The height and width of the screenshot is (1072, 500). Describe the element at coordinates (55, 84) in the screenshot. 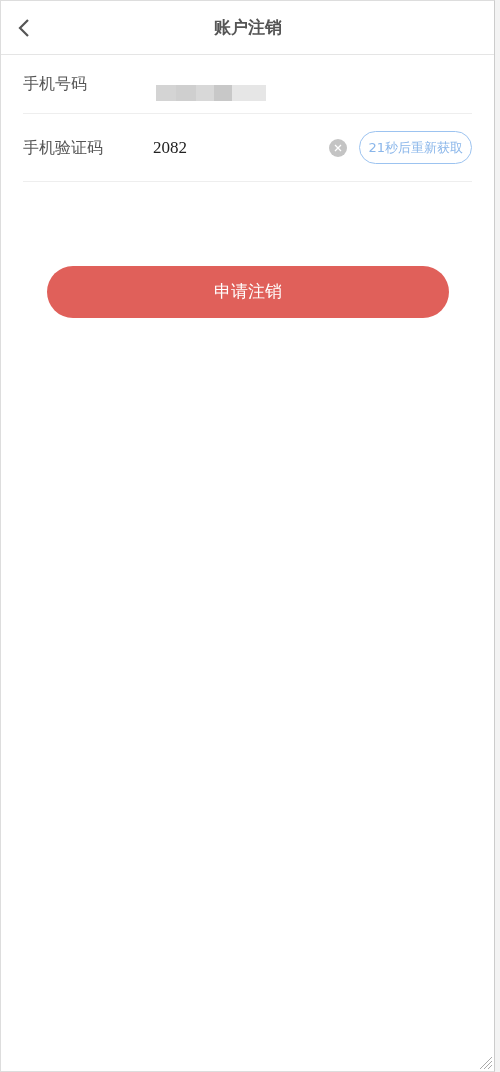

I see `field-label: 手机号码` at that location.